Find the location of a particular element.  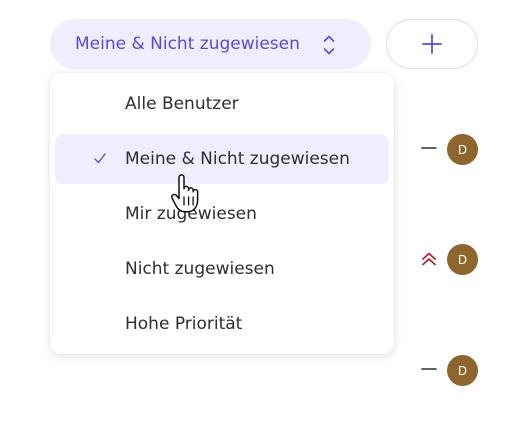

menu-item-label: Alle Benutzer is located at coordinates (182, 104).